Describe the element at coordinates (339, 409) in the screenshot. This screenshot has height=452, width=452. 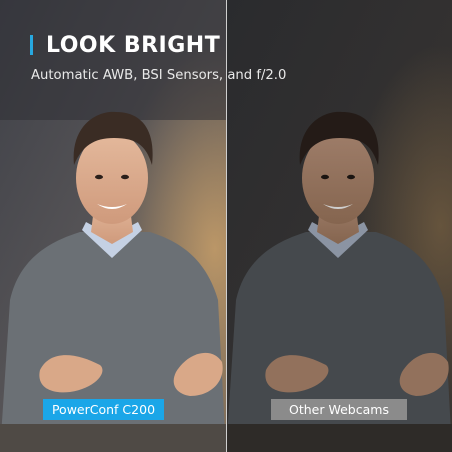
I see `other-webcams-label: Other Webcams` at that location.